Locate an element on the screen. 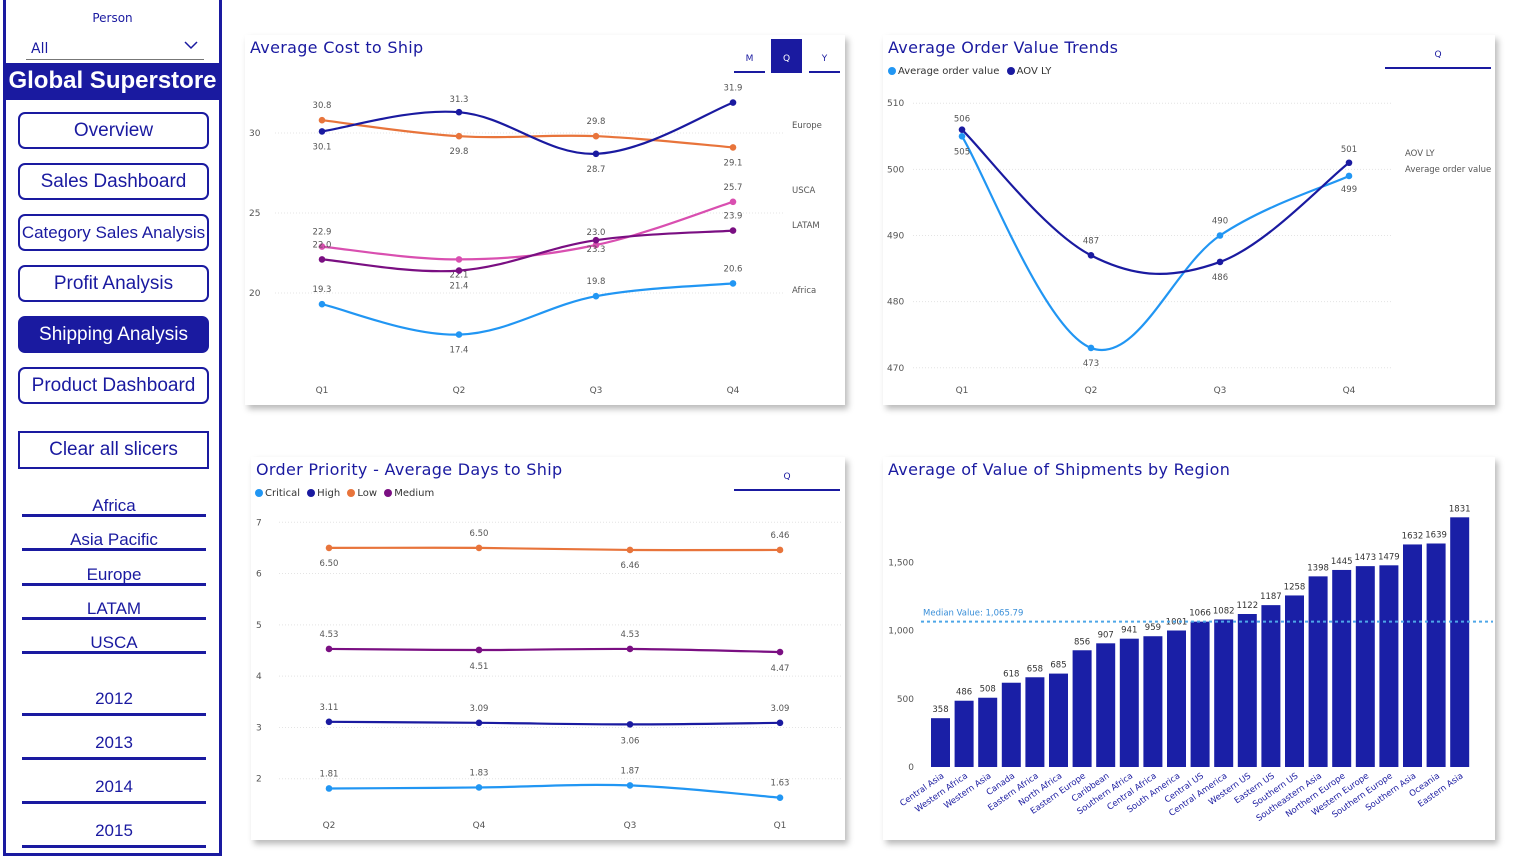 Image resolution: width=1532 pixels, height=856 pixels. region-slicer-asia-pacific: Asia Pacific is located at coordinates (114, 540).